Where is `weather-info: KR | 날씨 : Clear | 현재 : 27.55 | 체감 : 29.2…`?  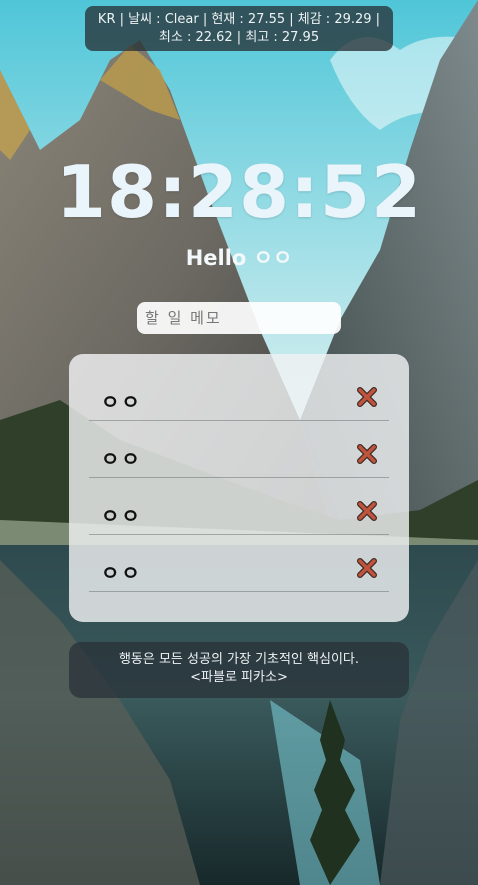 weather-info: KR | 날씨 : Clear | 현재 : 27.55 | 체감 : 29.2… is located at coordinates (239, 28).